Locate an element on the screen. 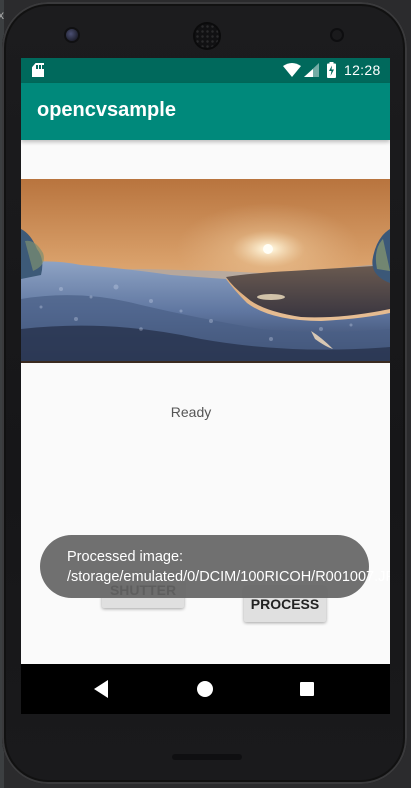 The image size is (411, 788). front-camera-icon is located at coordinates (72, 35).